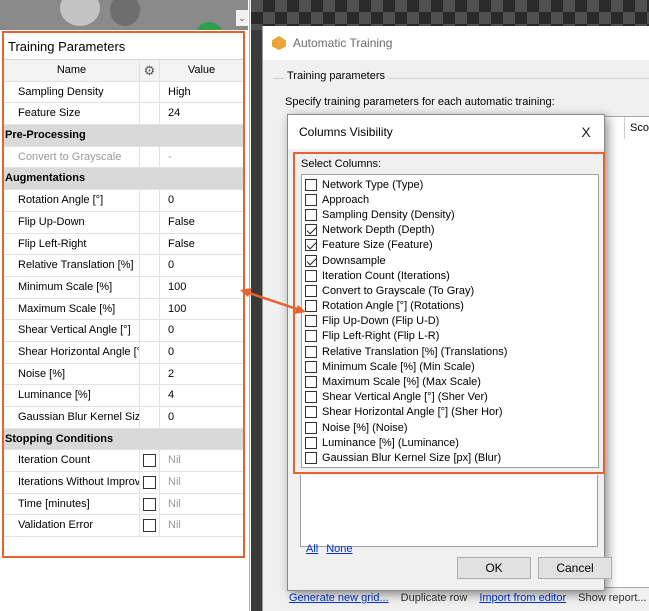 The image size is (649, 611). What do you see at coordinates (586, 132) in the screenshot?
I see `close-icon: X` at bounding box center [586, 132].